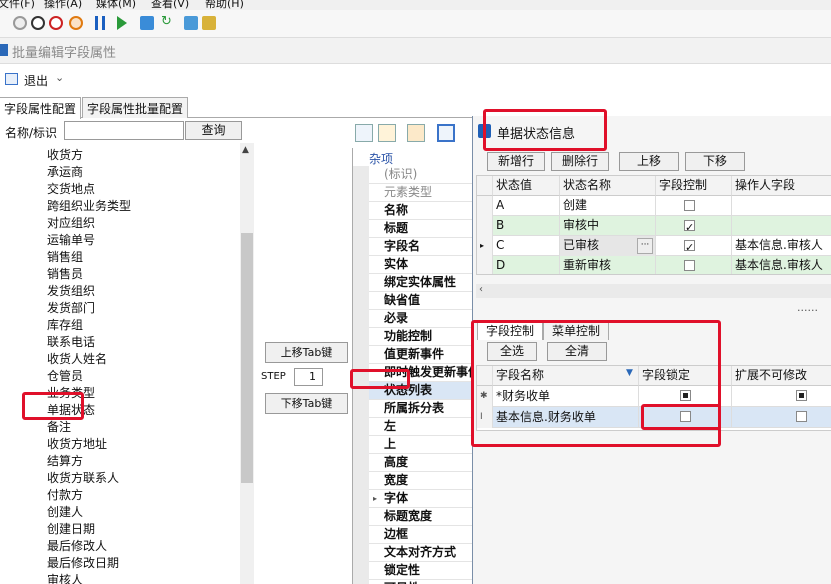 The width and height of the screenshot is (831, 584). Describe the element at coordinates (608, 206) in the screenshot. I see `table-cell: 创建` at that location.